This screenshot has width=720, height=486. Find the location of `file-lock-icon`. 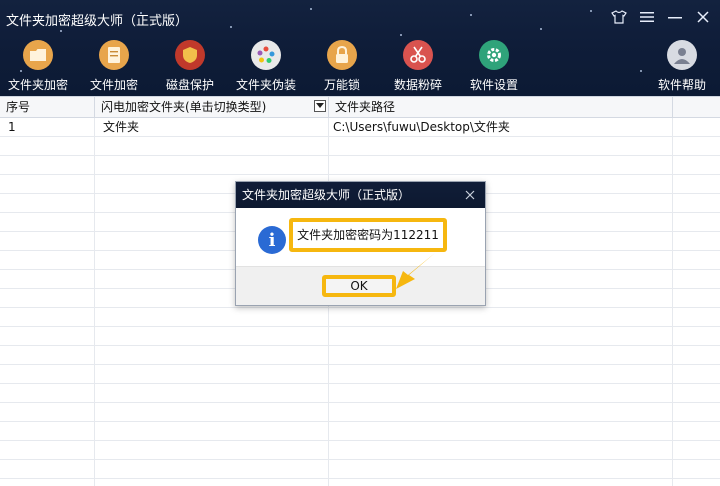

file-lock-icon is located at coordinates (114, 55).